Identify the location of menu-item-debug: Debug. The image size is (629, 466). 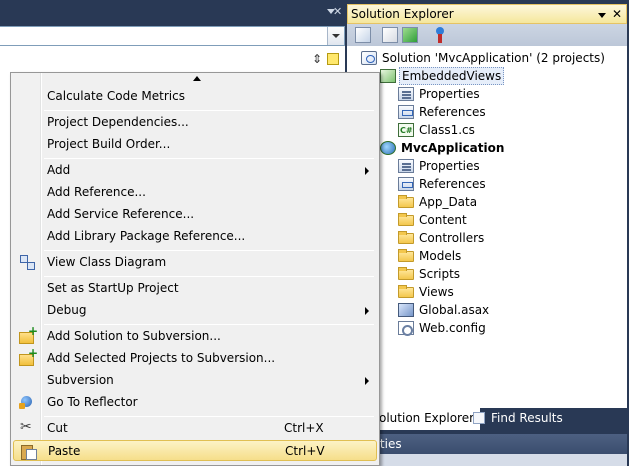
(195, 310).